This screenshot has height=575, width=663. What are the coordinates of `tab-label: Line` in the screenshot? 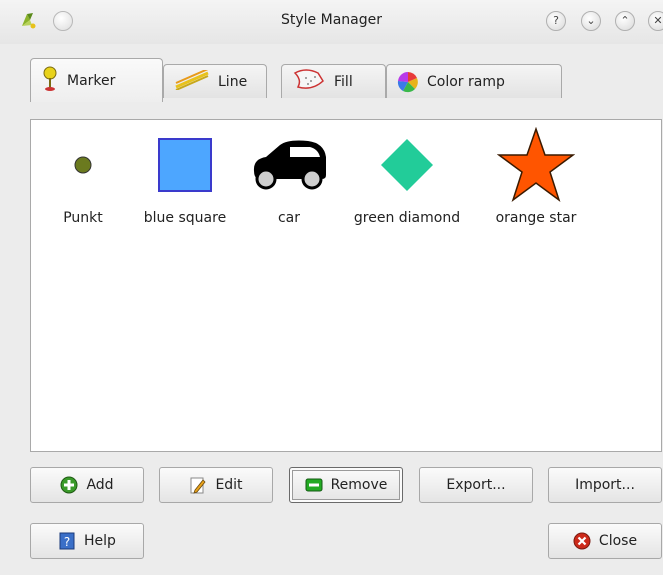 It's located at (233, 81).